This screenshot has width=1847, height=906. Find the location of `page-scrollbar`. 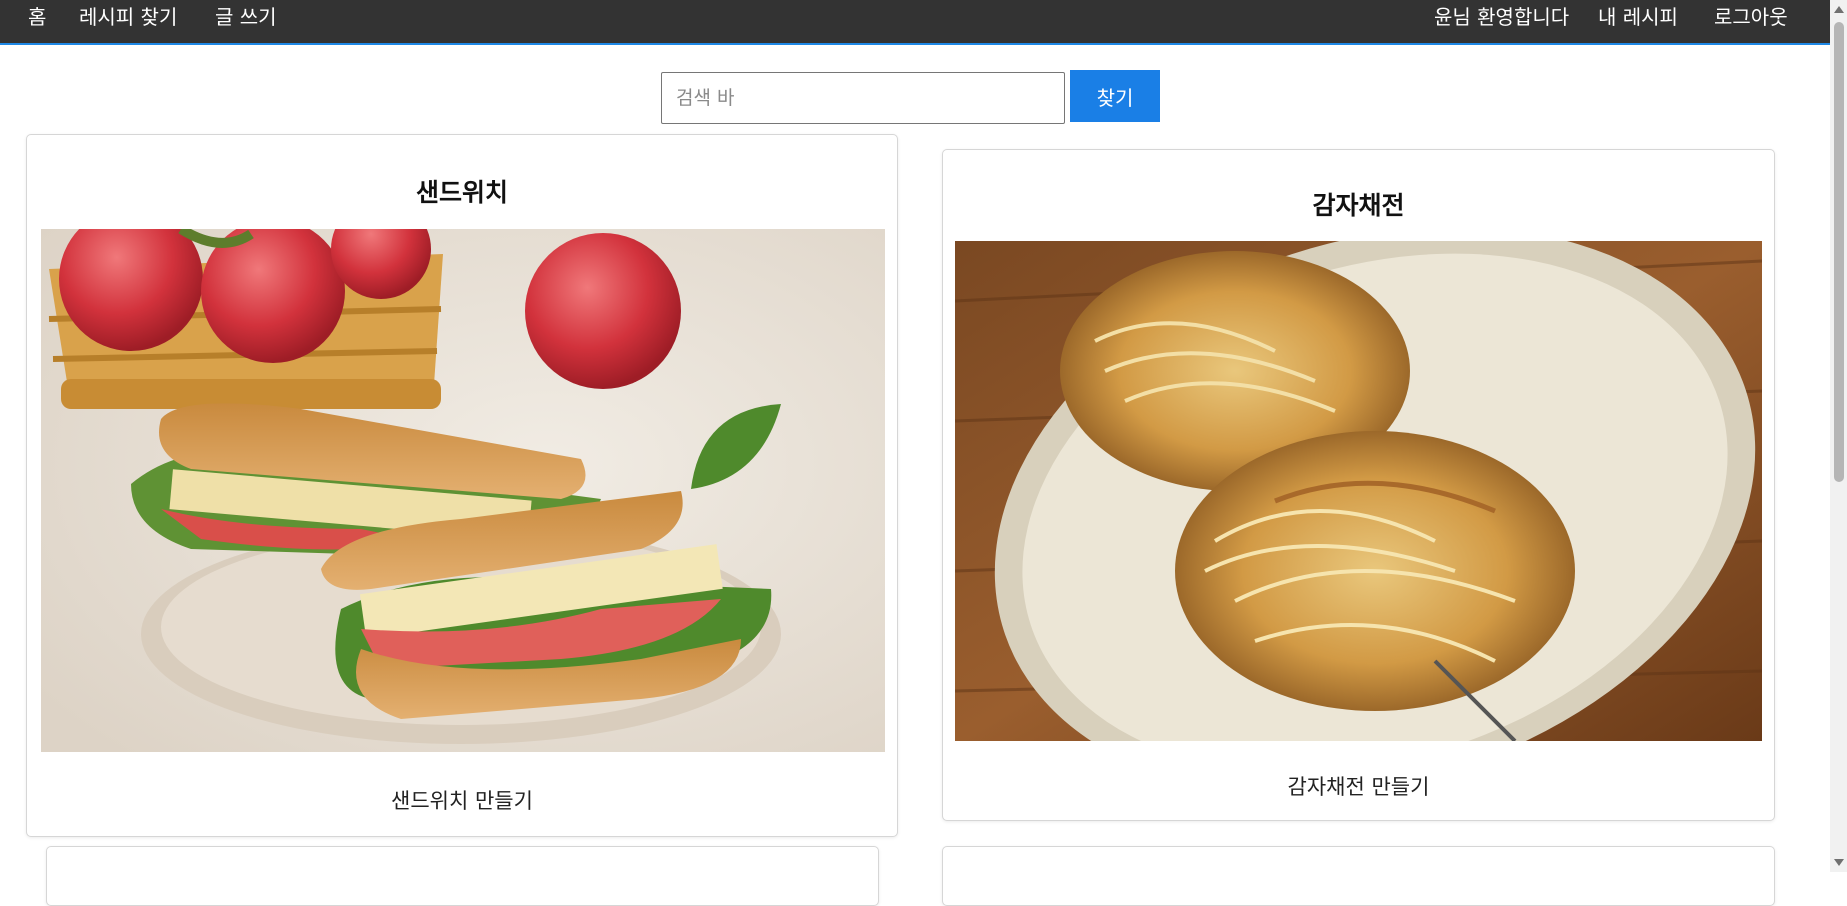

page-scrollbar is located at coordinates (1838, 436).